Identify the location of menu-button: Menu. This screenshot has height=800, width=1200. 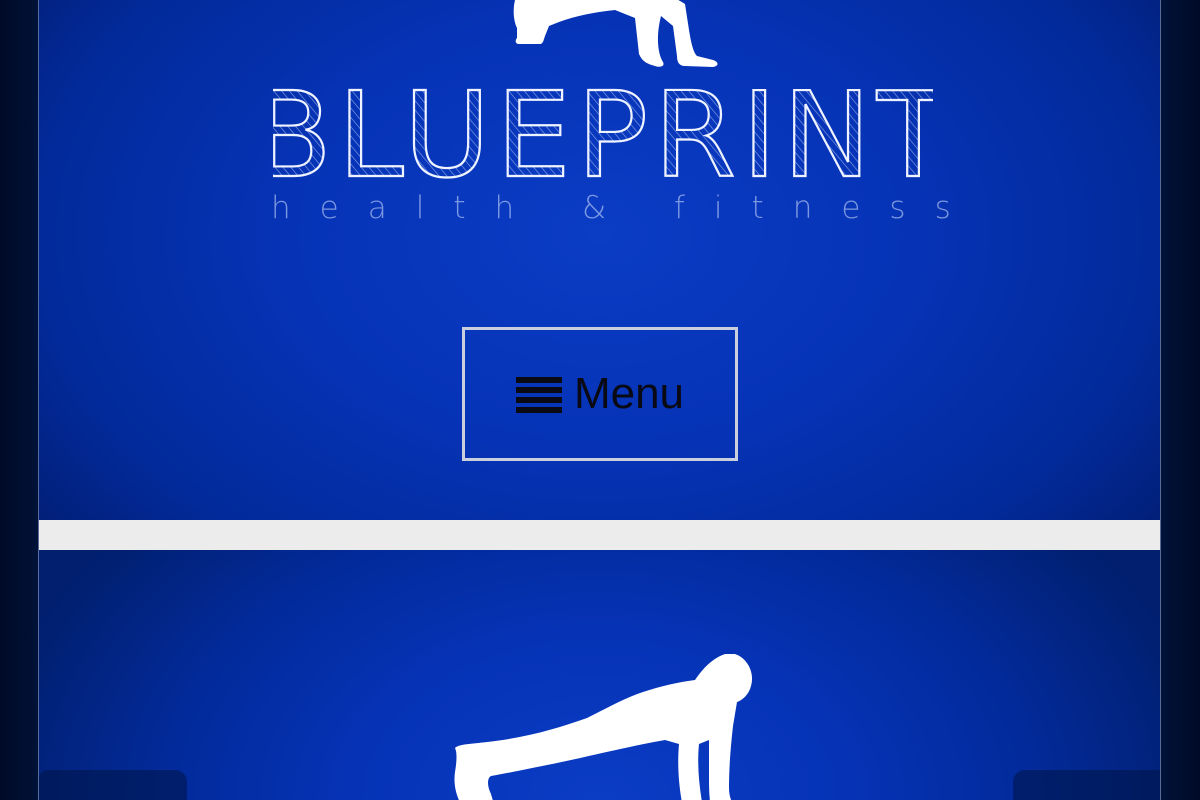
(600, 394).